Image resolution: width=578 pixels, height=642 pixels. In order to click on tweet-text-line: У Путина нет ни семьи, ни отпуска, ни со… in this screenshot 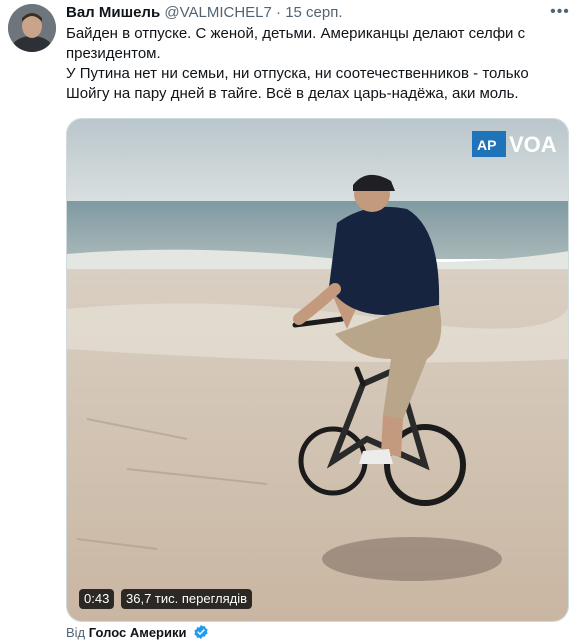, I will do `click(297, 83)`.